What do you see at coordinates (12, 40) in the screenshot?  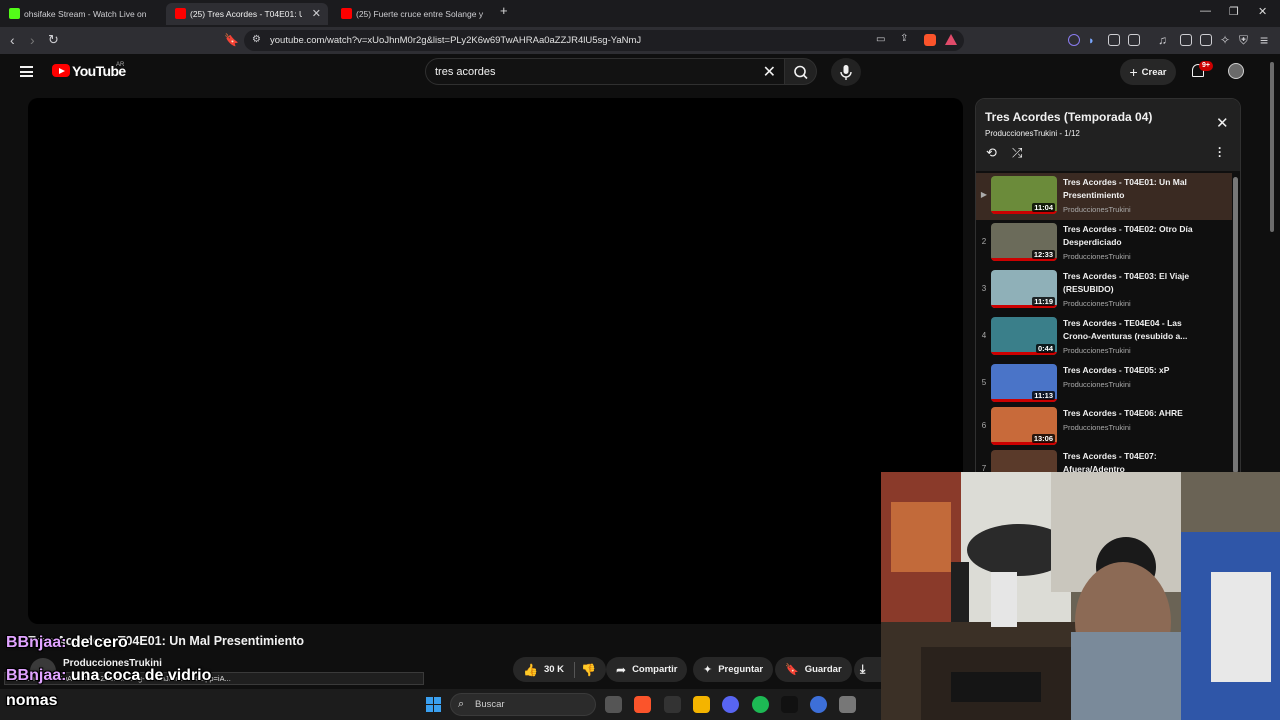 I see `back-icon: ‹` at bounding box center [12, 40].